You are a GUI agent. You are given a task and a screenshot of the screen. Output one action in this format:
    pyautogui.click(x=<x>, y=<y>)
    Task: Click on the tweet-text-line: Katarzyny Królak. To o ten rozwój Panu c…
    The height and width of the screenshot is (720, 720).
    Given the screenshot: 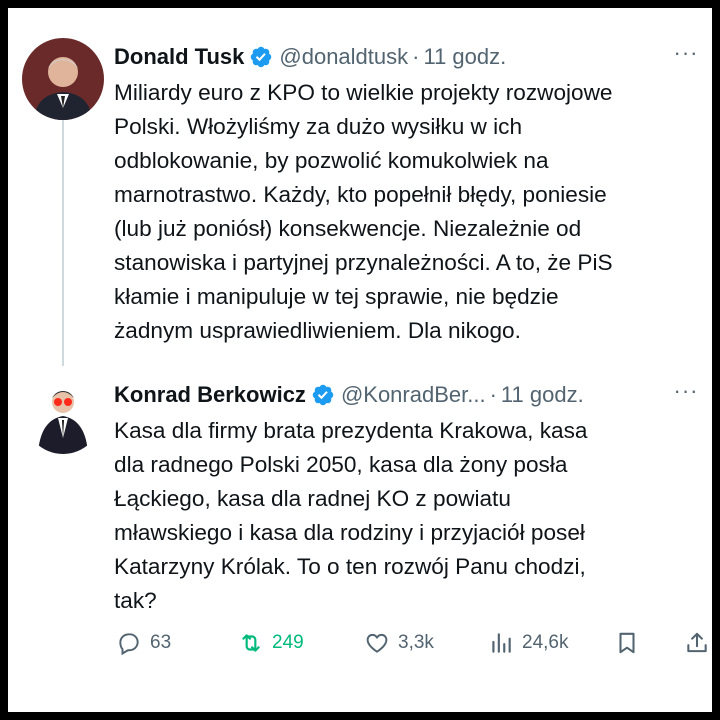 What is the action you would take?
    pyautogui.click(x=350, y=566)
    